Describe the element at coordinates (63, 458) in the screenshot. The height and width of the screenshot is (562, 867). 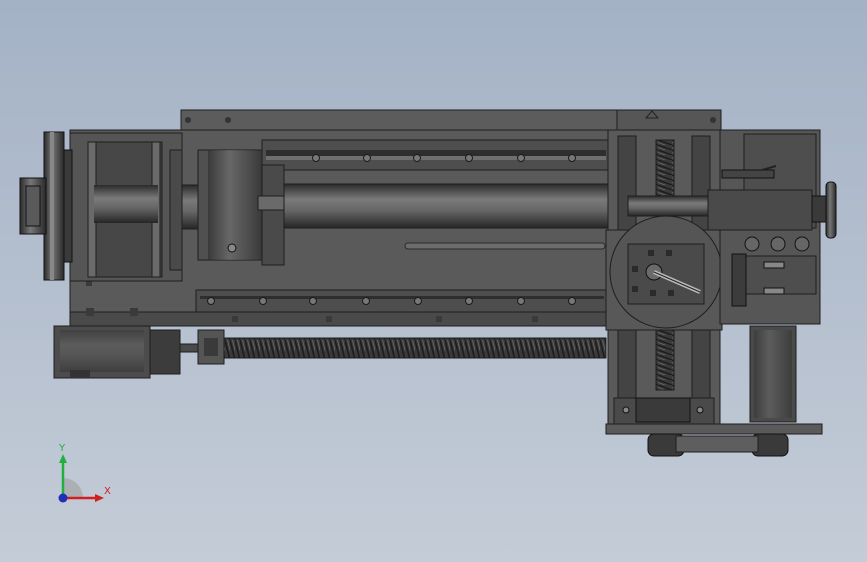
I see `y-arrowhead-icon` at that location.